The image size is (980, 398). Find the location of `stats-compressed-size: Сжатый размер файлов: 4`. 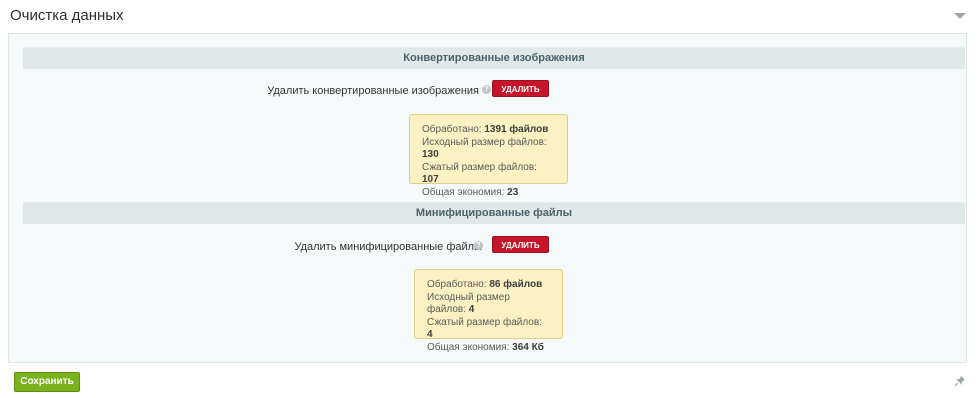

stats-compressed-size: Сжатый размер файлов: 4 is located at coordinates (484, 328).